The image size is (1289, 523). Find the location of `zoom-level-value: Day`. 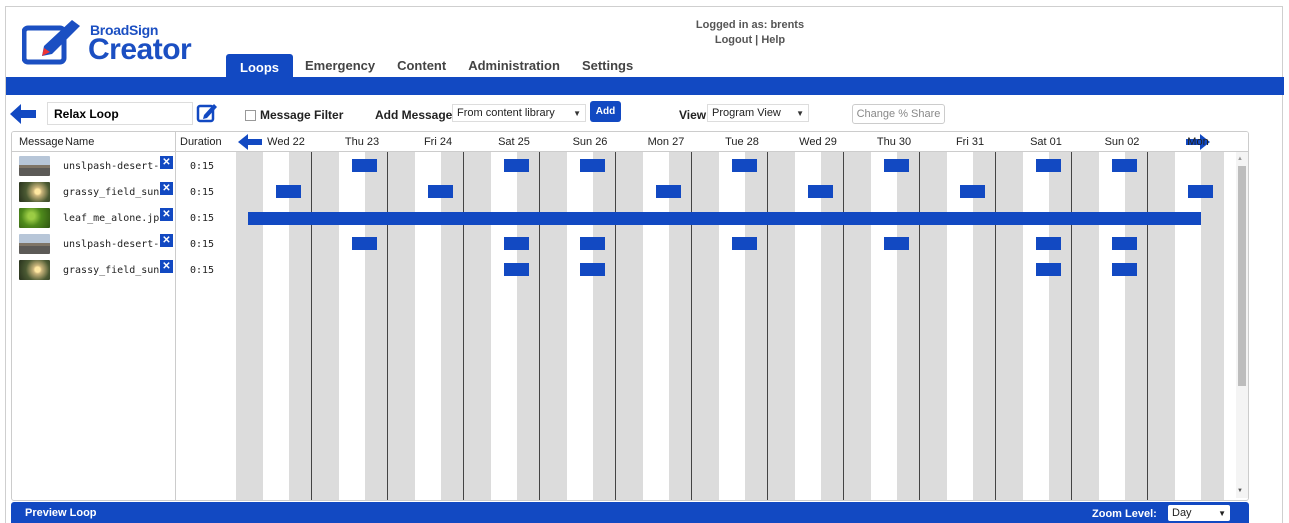

zoom-level-value: Day is located at coordinates (1182, 513).